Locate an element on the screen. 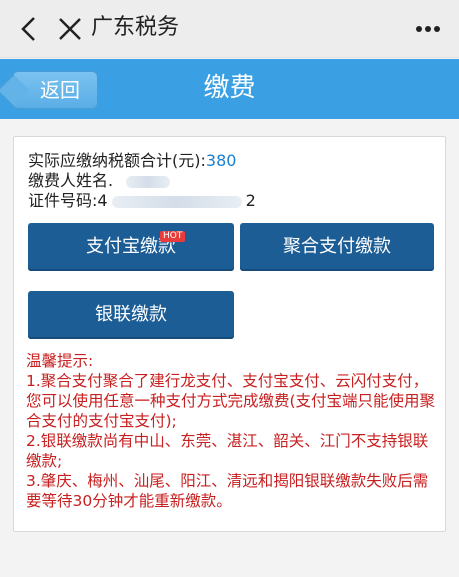 The height and width of the screenshot is (577, 459). amount-row: 实际应缴纳税额合计(元):380 is located at coordinates (142, 161).